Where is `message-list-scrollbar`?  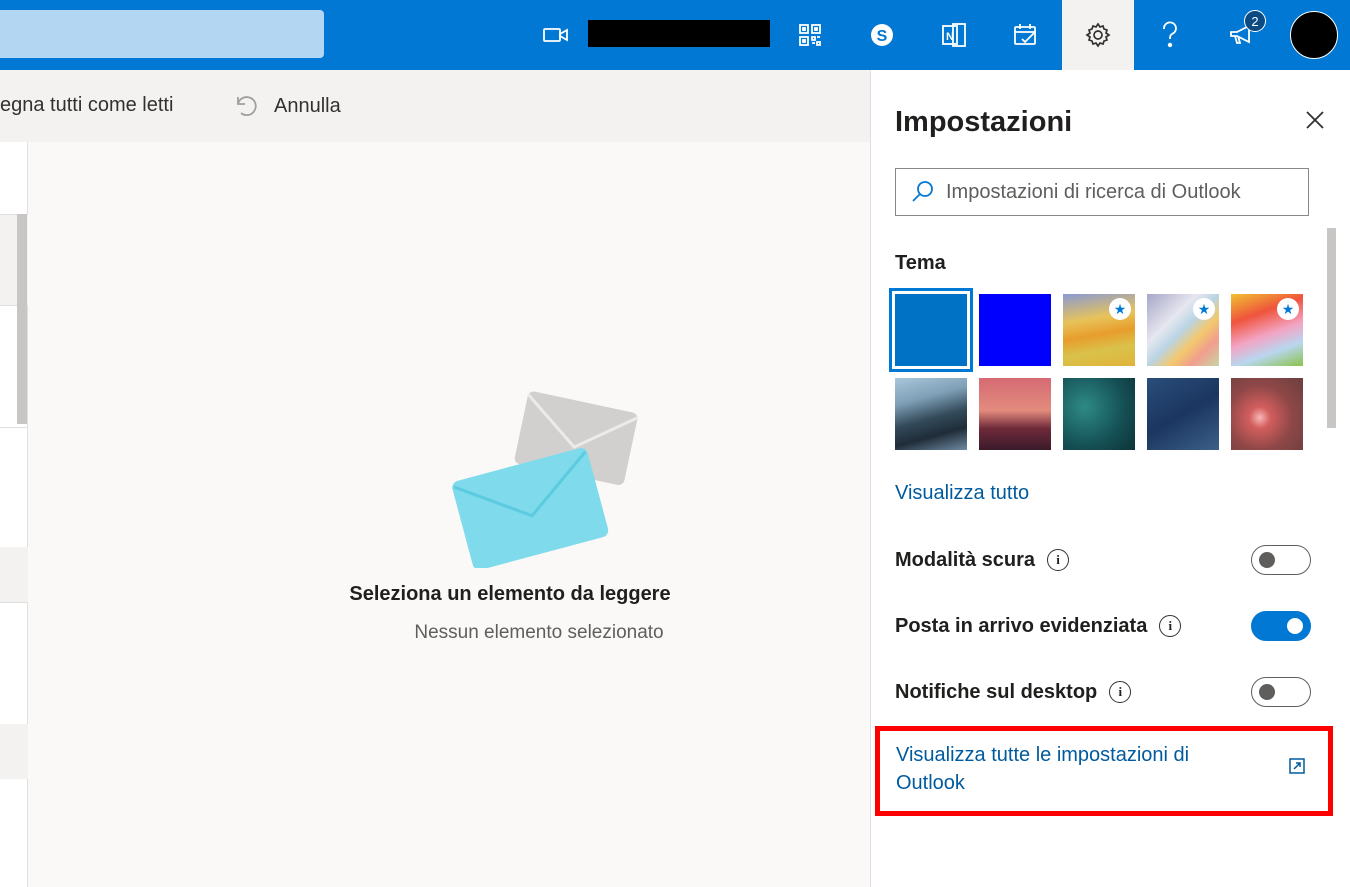 message-list-scrollbar is located at coordinates (22, 319).